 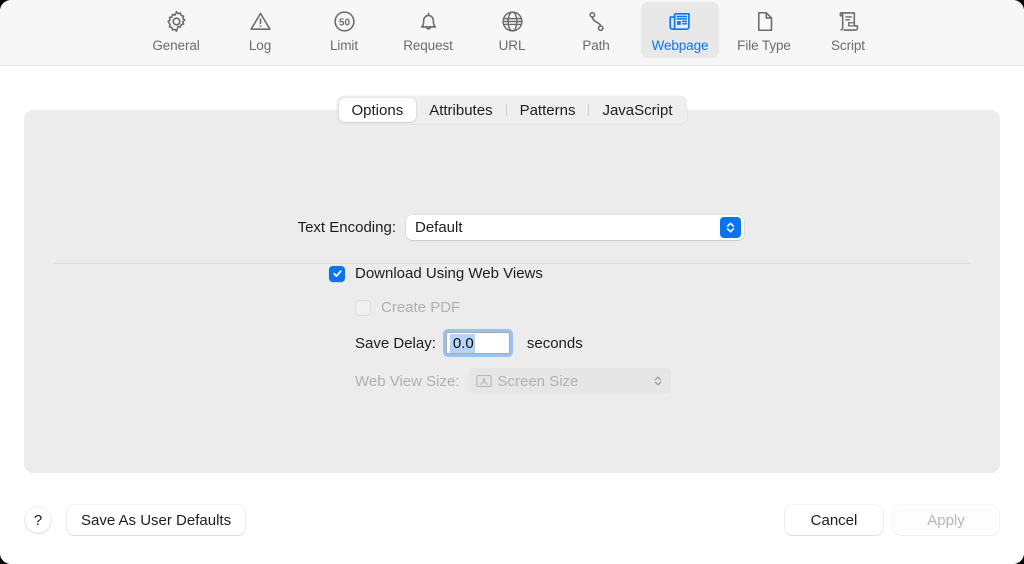 What do you see at coordinates (680, 21) in the screenshot?
I see `newspaper-icon` at bounding box center [680, 21].